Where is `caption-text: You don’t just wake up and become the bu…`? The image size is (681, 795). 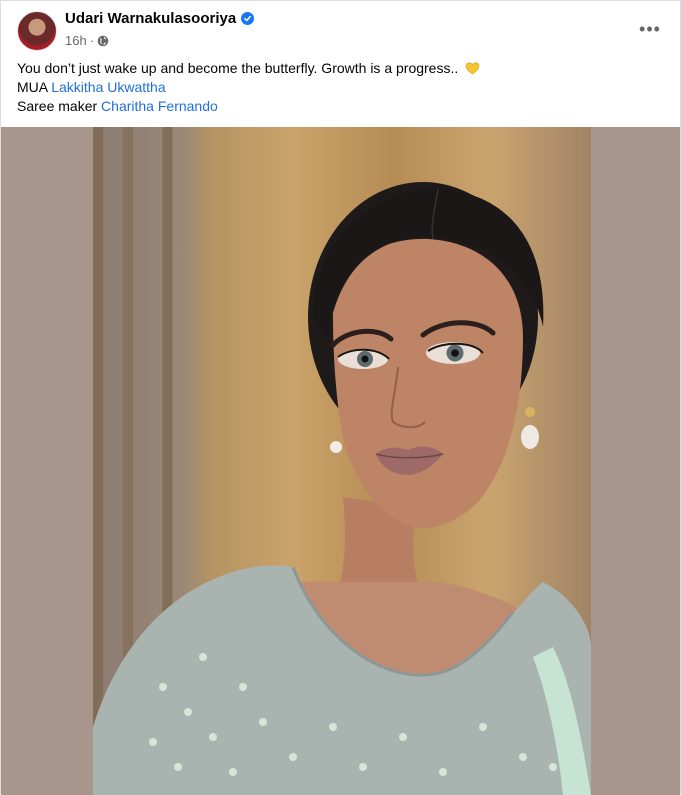 caption-text: You don’t just wake up and become the bu… is located at coordinates (238, 68).